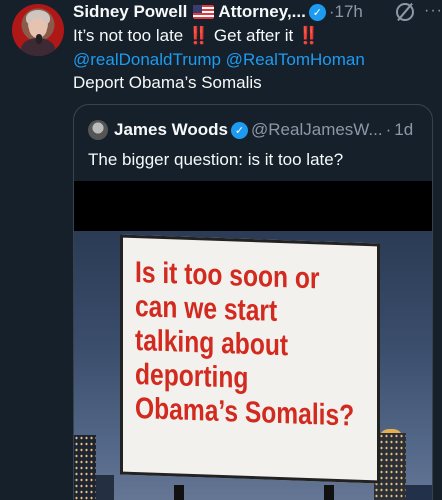 The height and width of the screenshot is (500, 442). I want to click on tweet-mentions: @realDonaldTrump @RealTomHoman, so click(219, 60).